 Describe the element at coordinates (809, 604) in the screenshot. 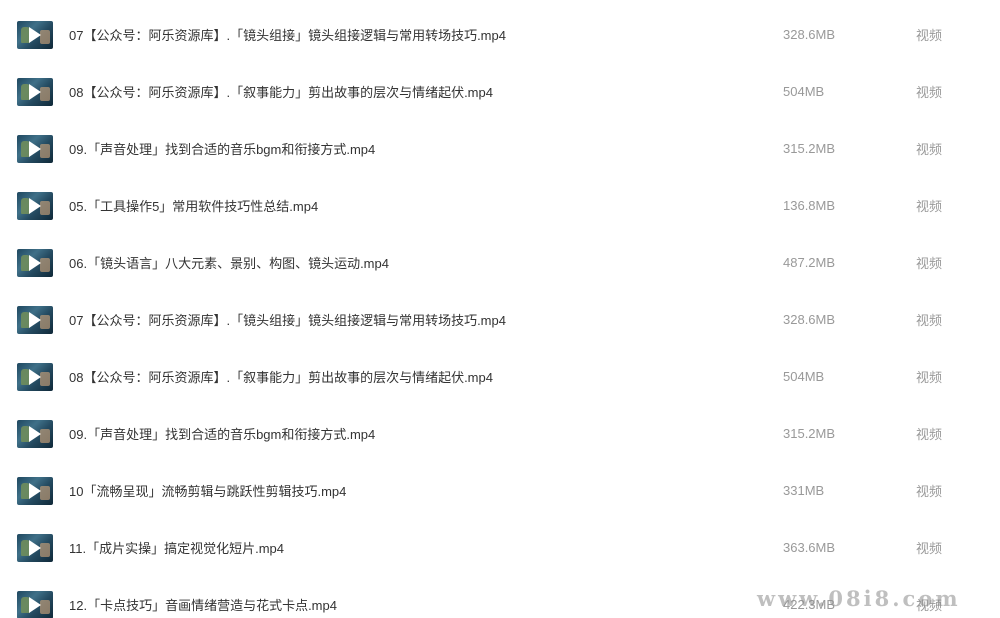

I see `file-size: 422.3MB` at that location.